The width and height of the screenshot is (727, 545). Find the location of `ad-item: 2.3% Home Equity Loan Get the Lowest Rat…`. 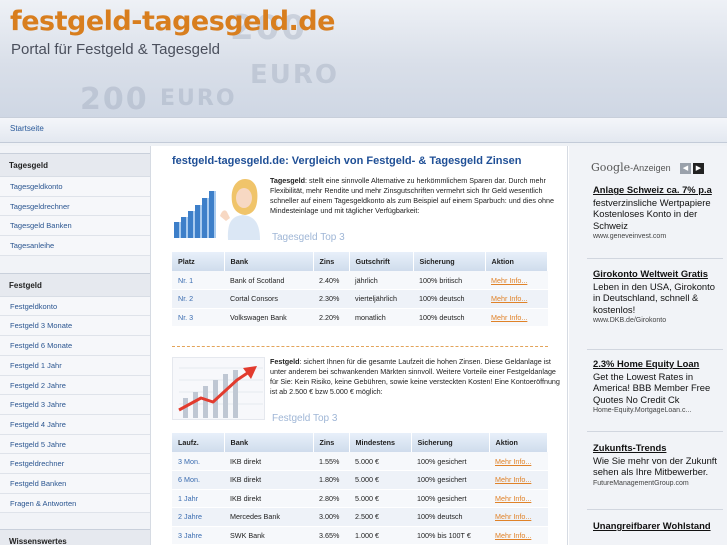

ad-item: 2.3% Home Equity Loan Get the Lowest Rat… is located at coordinates (658, 387).